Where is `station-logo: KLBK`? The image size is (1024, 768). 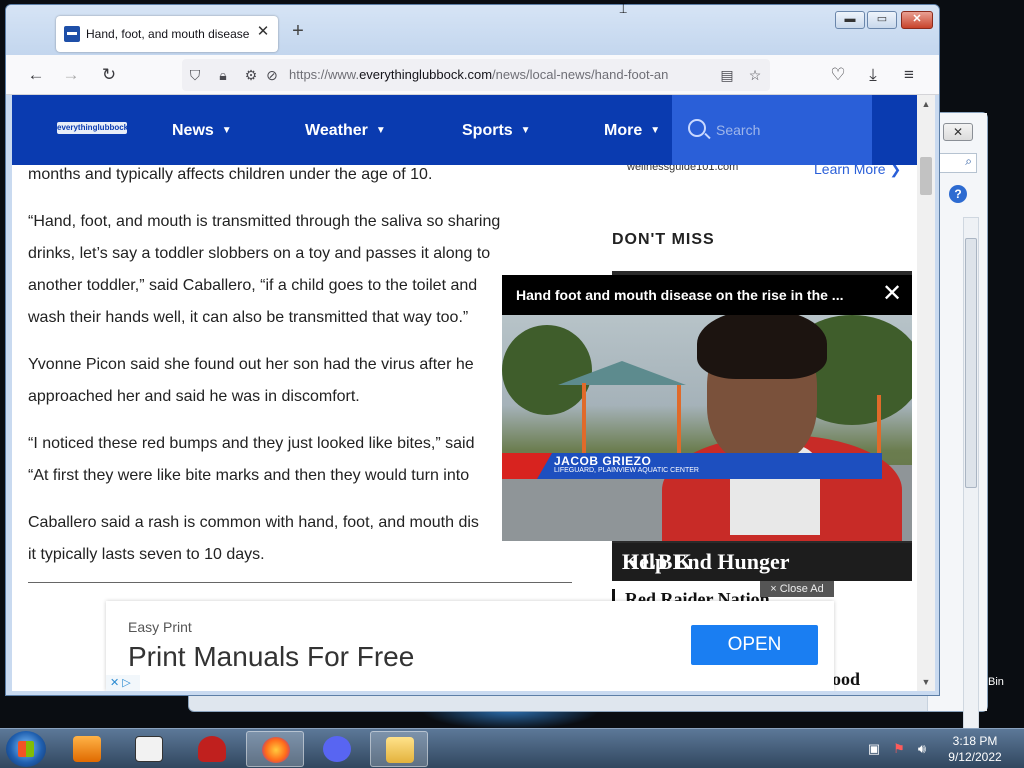
station-logo: KLBK is located at coordinates (658, 561).